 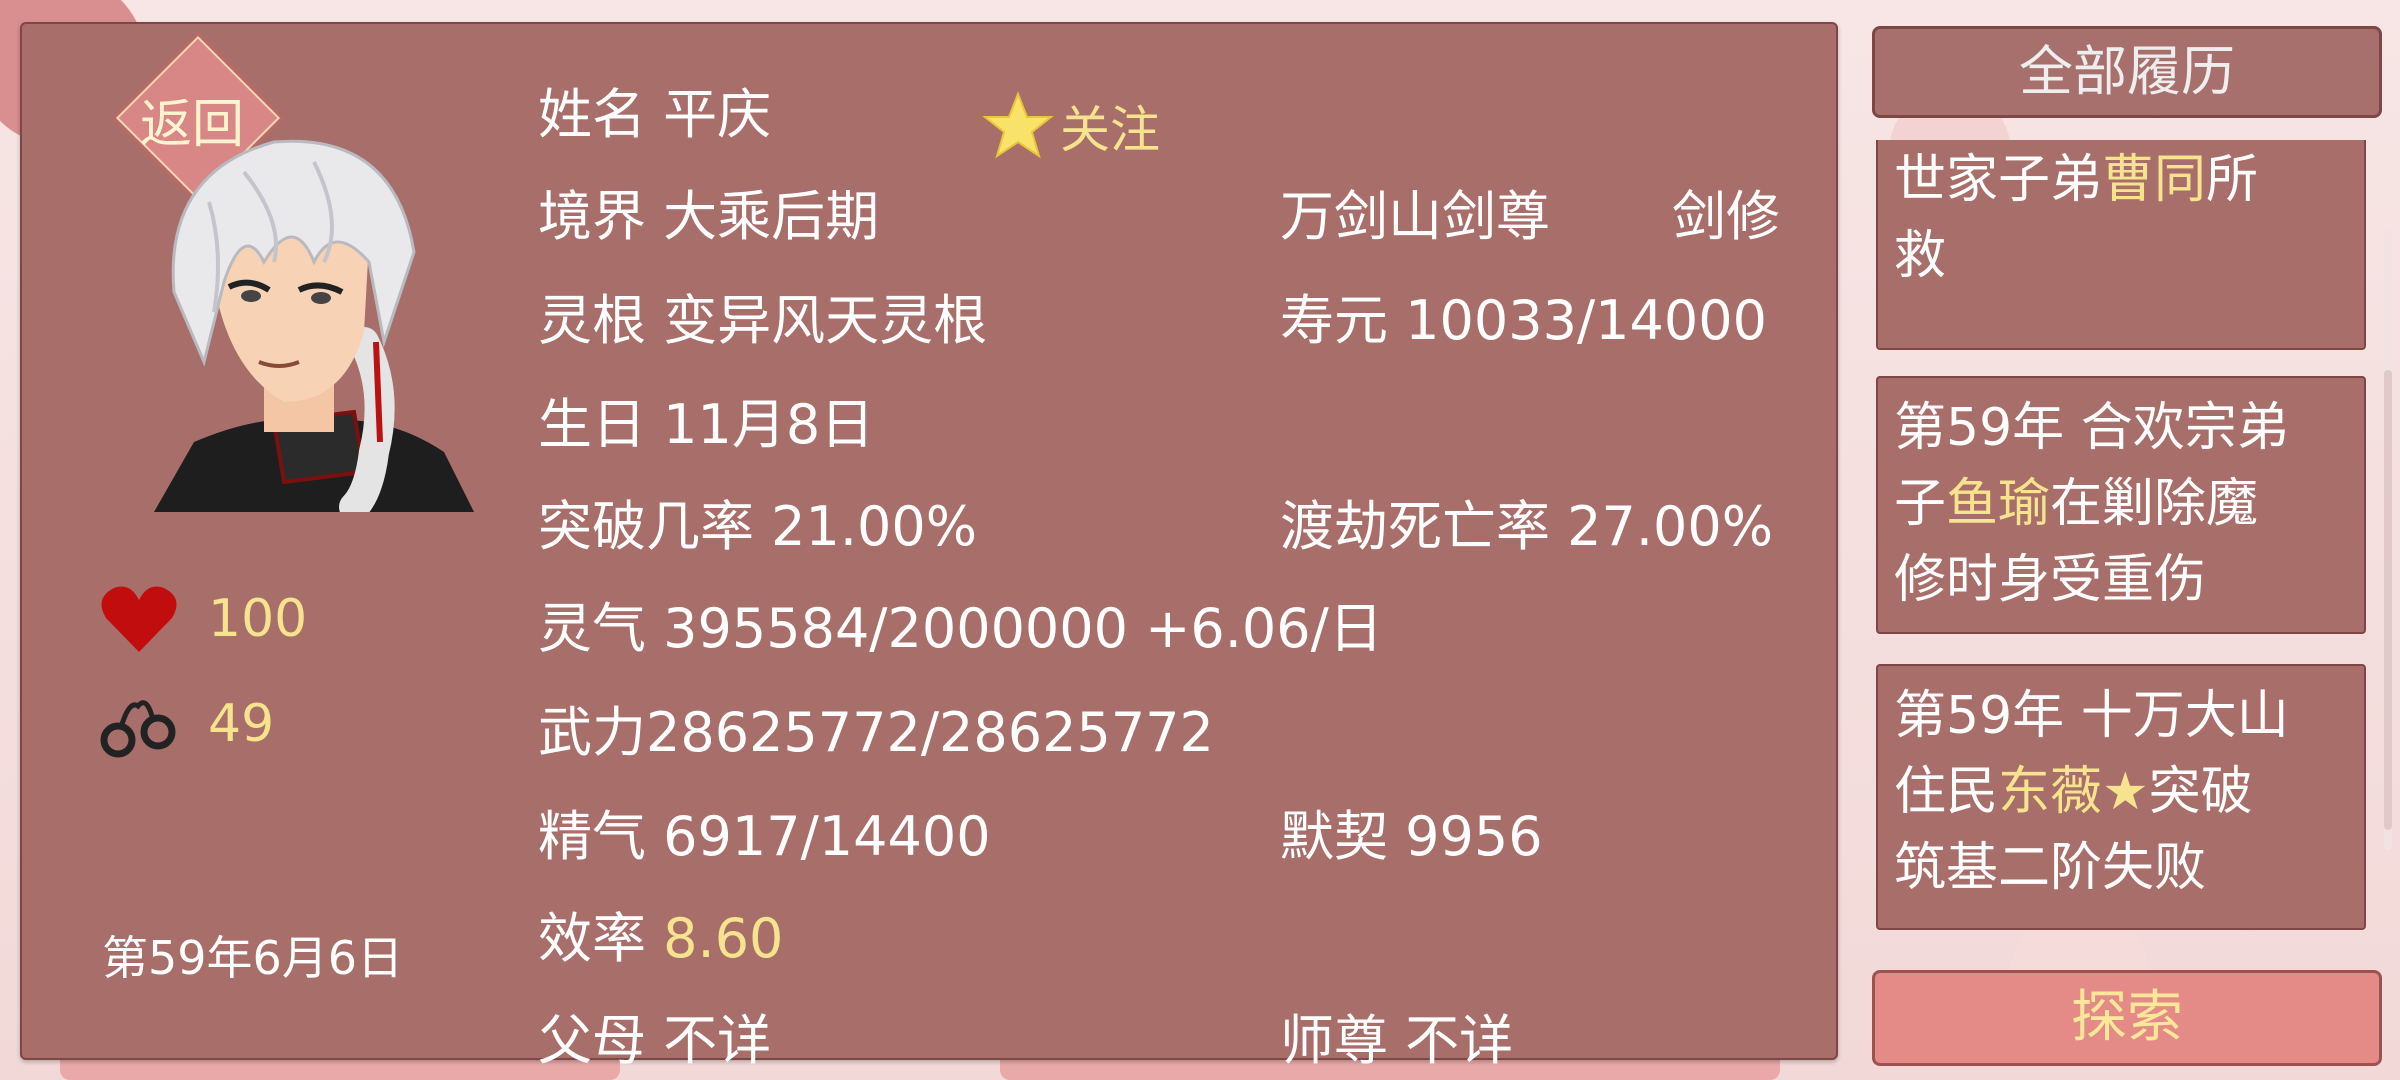 I want to click on health-stat: 100, so click(x=203, y=619).